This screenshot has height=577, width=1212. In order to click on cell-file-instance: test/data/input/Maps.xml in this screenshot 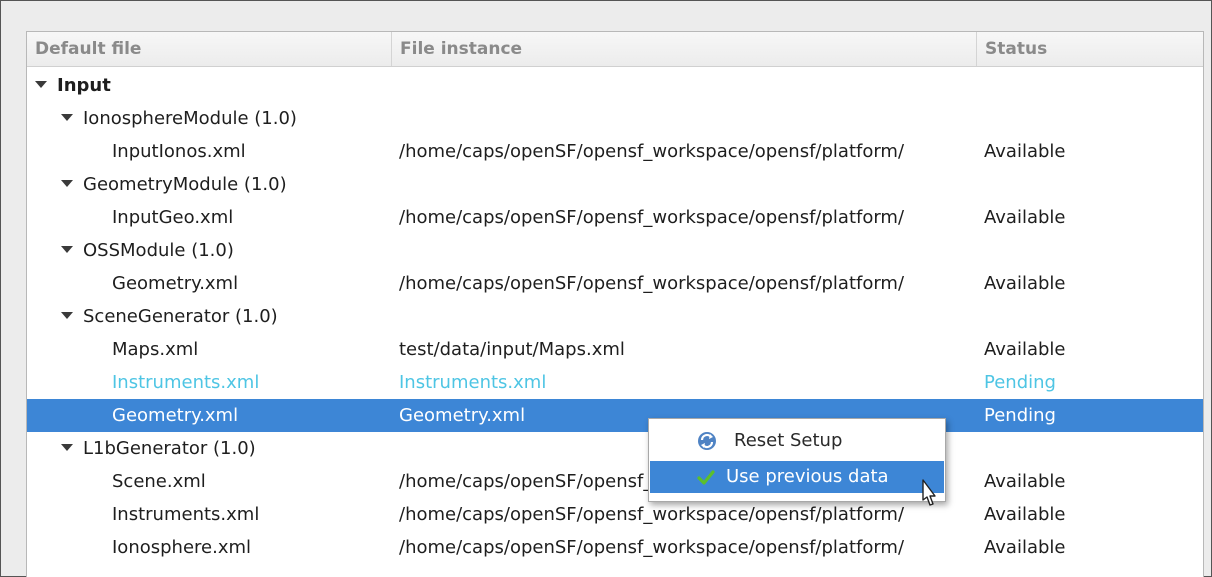, I will do `click(512, 349)`.